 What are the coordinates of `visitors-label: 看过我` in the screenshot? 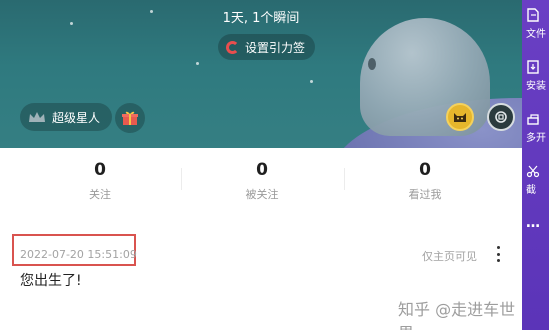 It's located at (425, 194).